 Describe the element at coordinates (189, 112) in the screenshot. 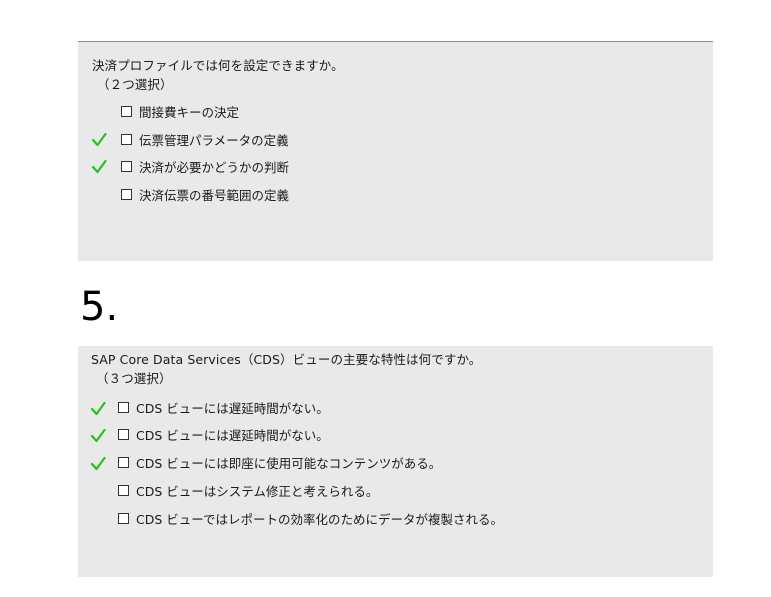

I see `answer-label: 間接費キーの決定` at that location.